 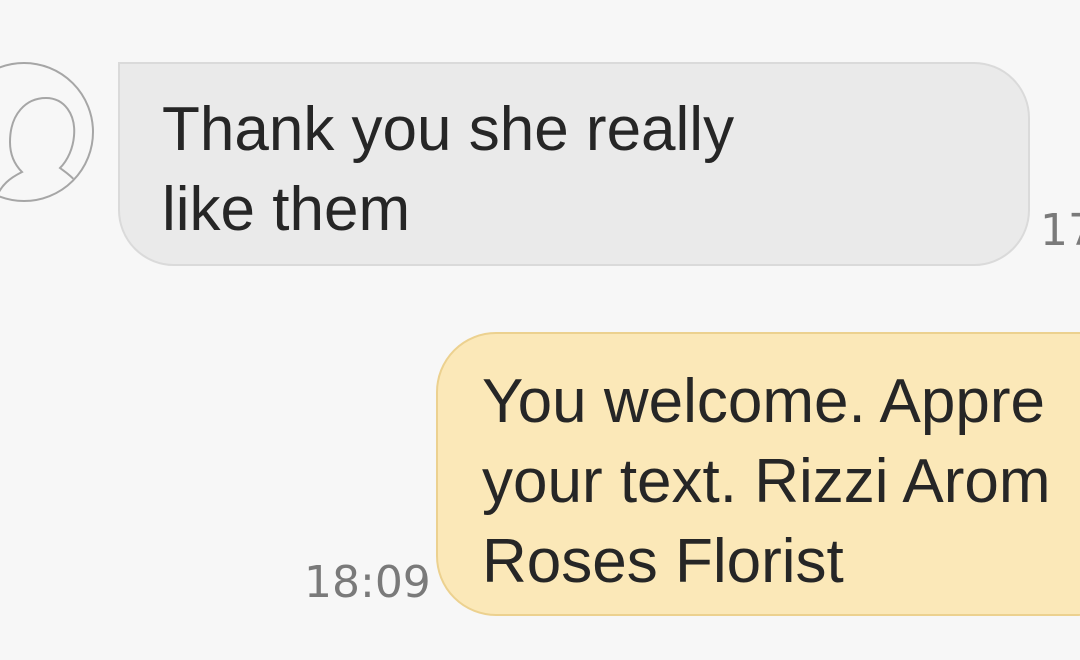 I want to click on contact-avatar-icon, so click(x=47, y=132).